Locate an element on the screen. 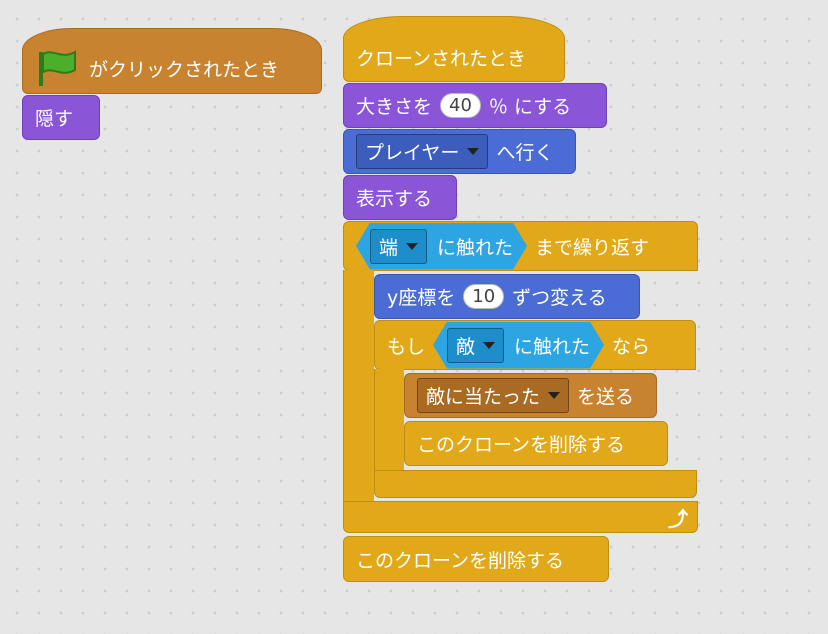  green-flag-icon is located at coordinates (57, 68).